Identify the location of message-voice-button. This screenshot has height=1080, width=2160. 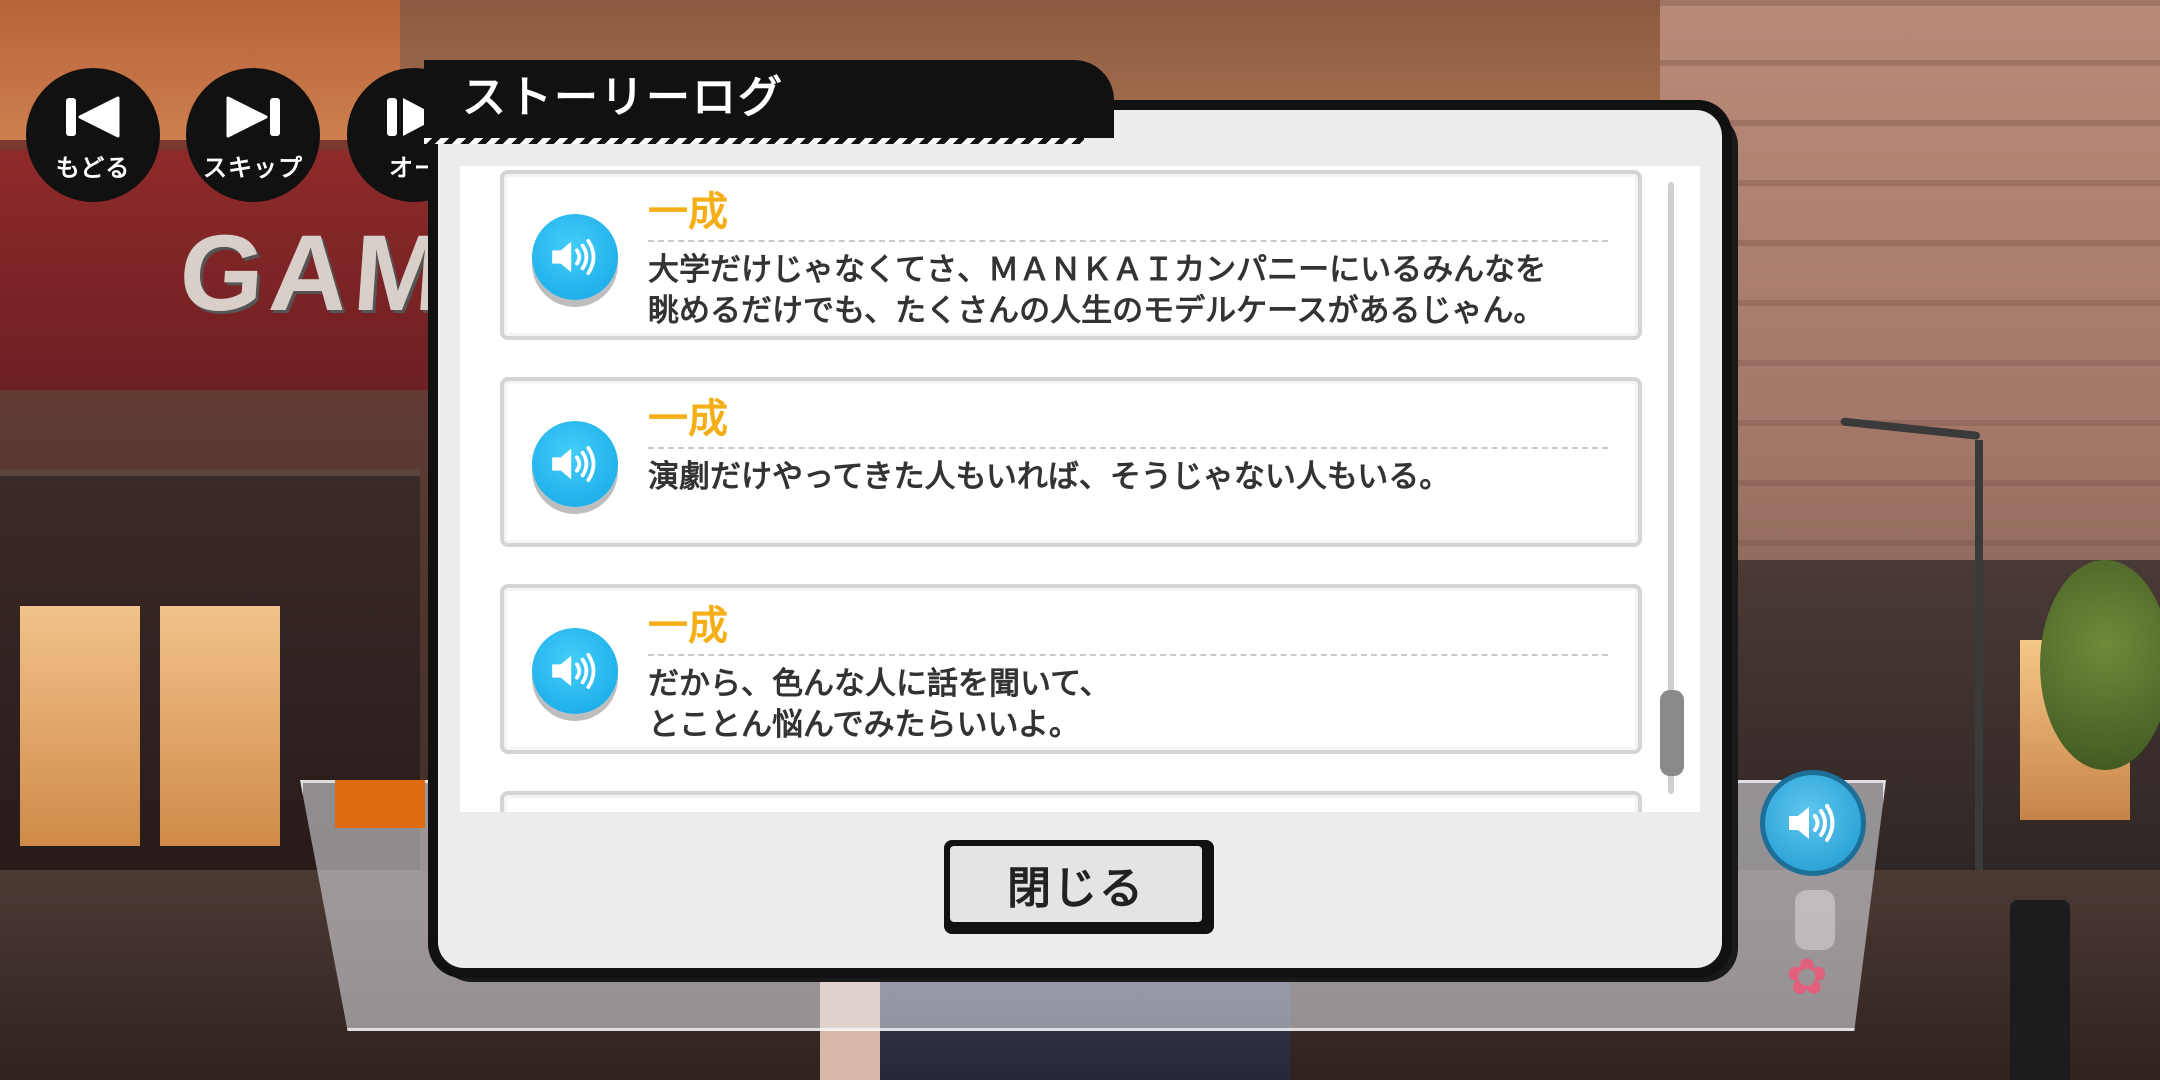
(1813, 823).